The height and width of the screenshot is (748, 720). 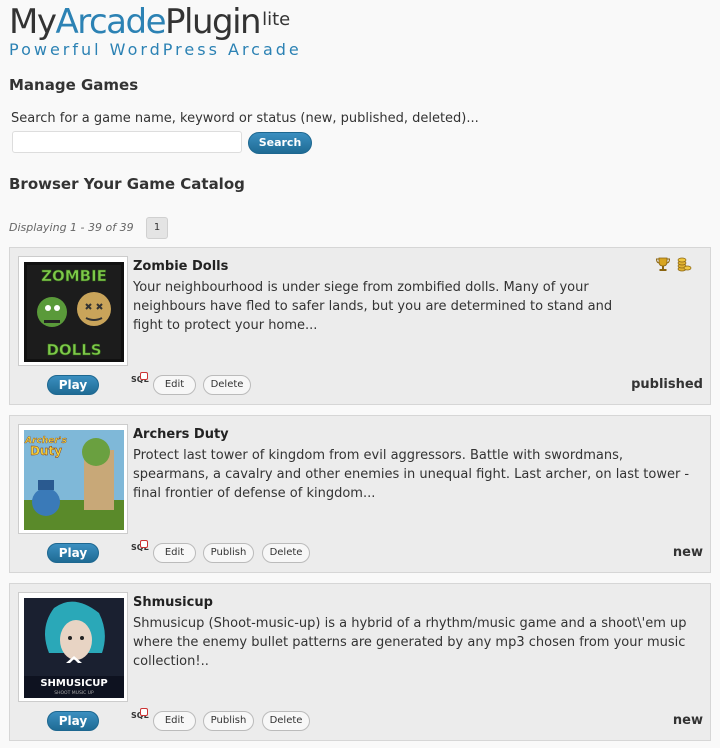 What do you see at coordinates (74, 693) in the screenshot?
I see `svg-text: SHOOT MUSIC UP` at bounding box center [74, 693].